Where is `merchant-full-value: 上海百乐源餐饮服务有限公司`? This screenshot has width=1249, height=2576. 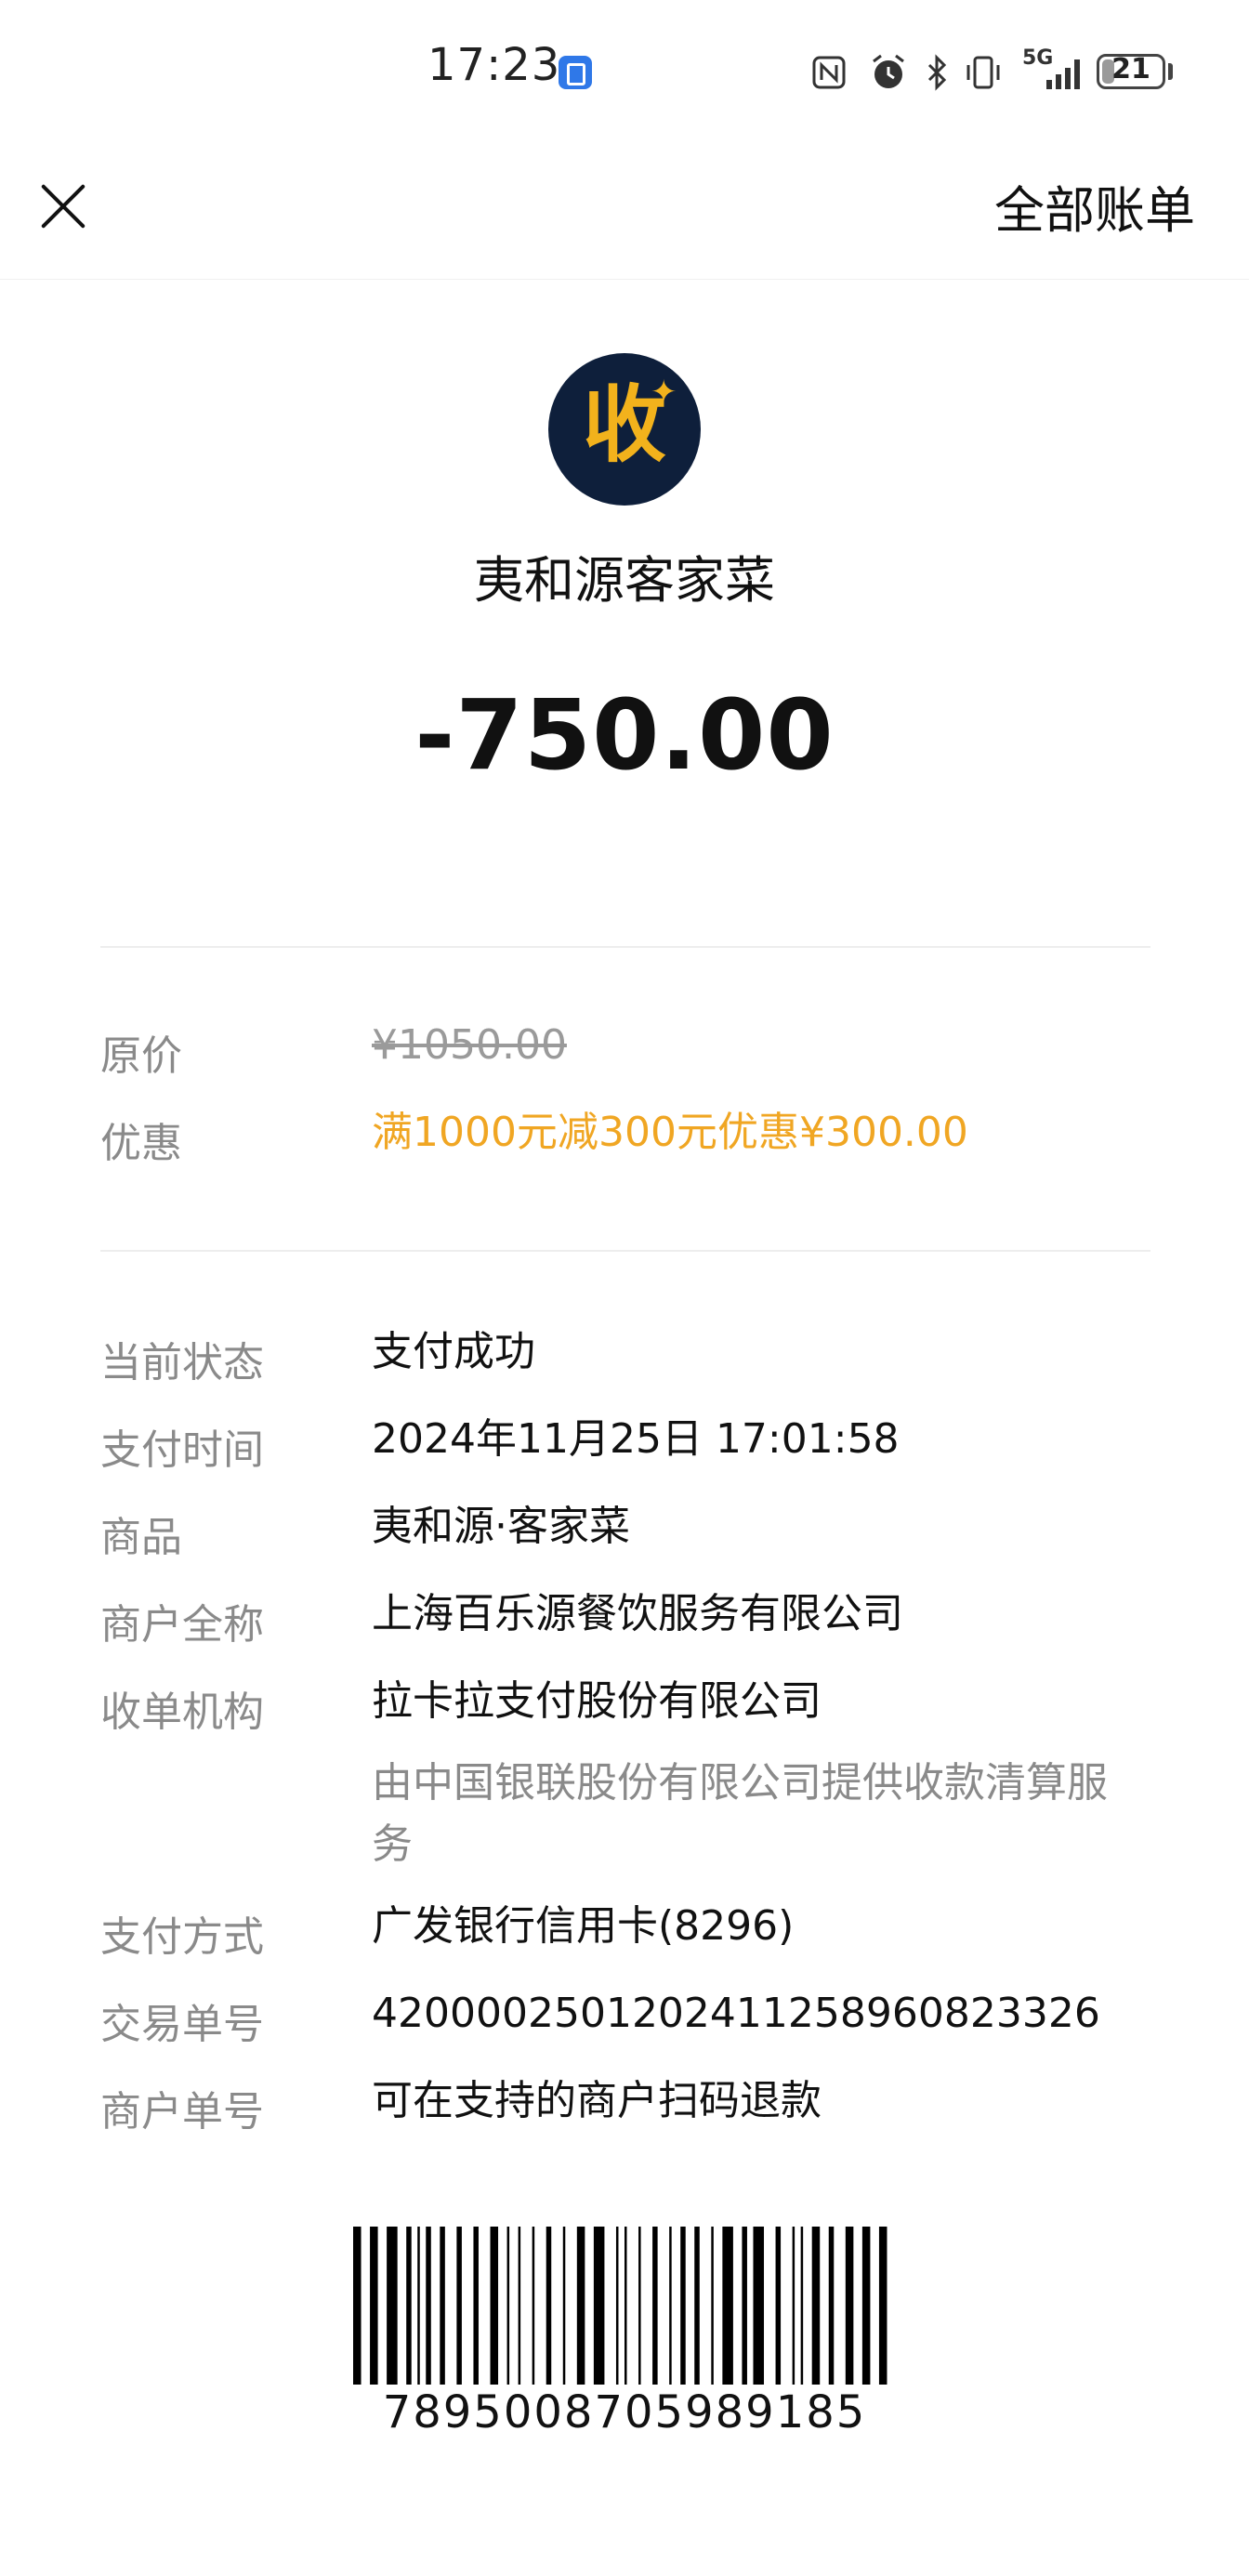 merchant-full-value: 上海百乐源餐饮服务有限公司 is located at coordinates (637, 1613).